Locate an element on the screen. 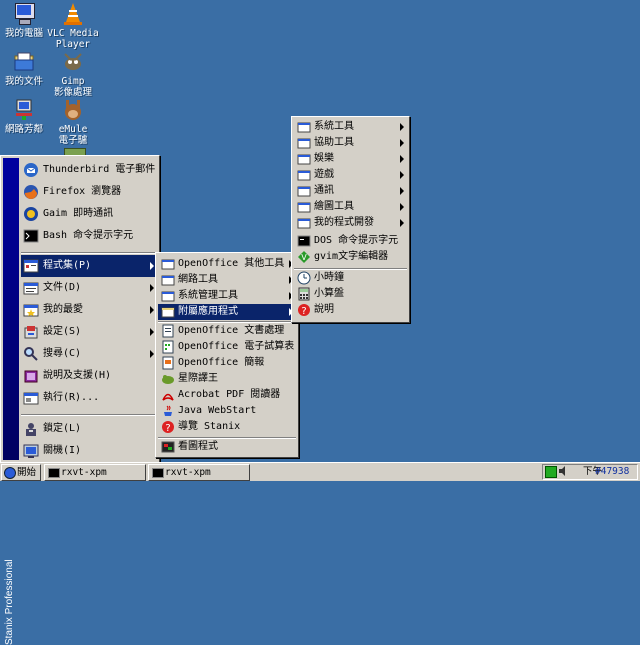  accessories-item-label: 小算盤 is located at coordinates (329, 293).